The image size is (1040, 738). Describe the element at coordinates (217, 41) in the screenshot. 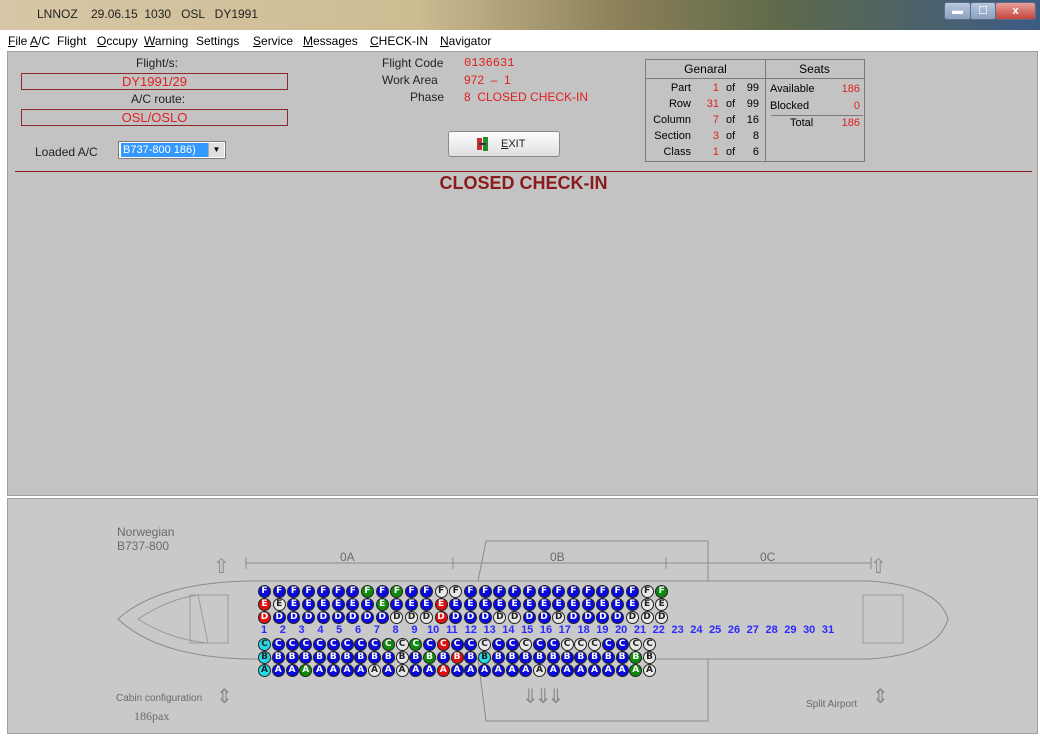

I see `menu-settings: Settings` at that location.